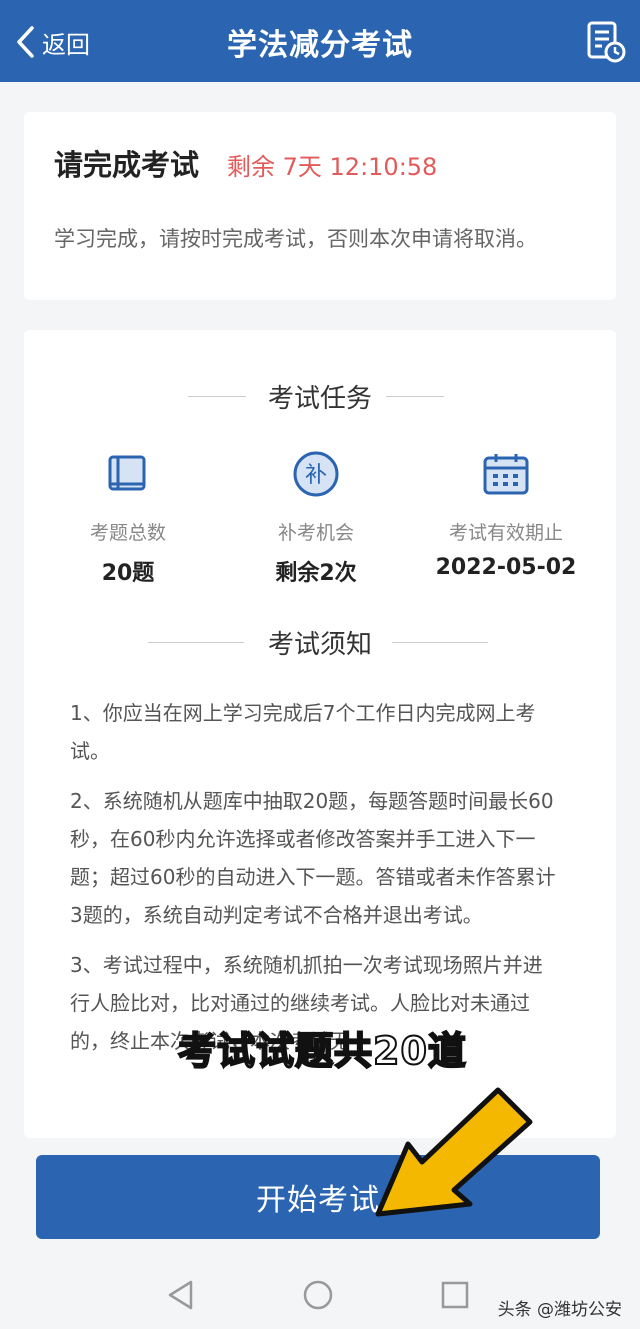 This screenshot has height=1329, width=640. Describe the element at coordinates (506, 474) in the screenshot. I see `calendar-icon` at that location.